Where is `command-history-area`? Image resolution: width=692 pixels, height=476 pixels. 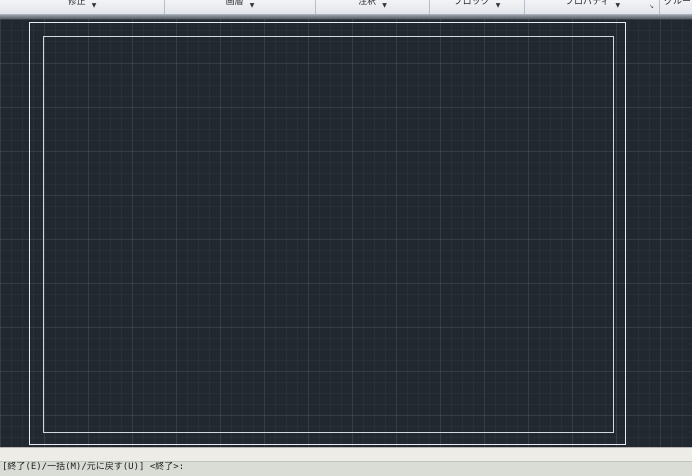
command-history-area is located at coordinates (346, 454).